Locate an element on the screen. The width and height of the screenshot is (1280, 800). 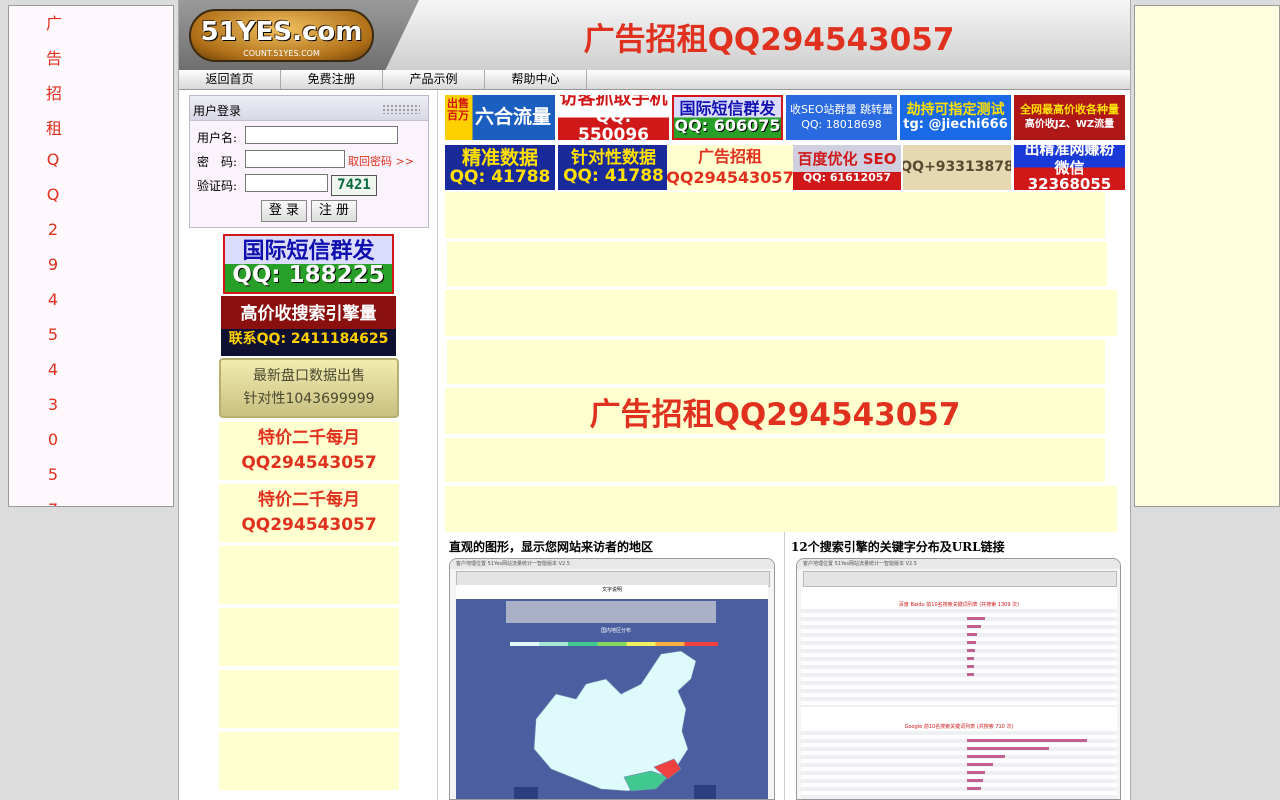
top-ad-sms: 国际短信群发 QQ: 606075 is located at coordinates (727, 117).